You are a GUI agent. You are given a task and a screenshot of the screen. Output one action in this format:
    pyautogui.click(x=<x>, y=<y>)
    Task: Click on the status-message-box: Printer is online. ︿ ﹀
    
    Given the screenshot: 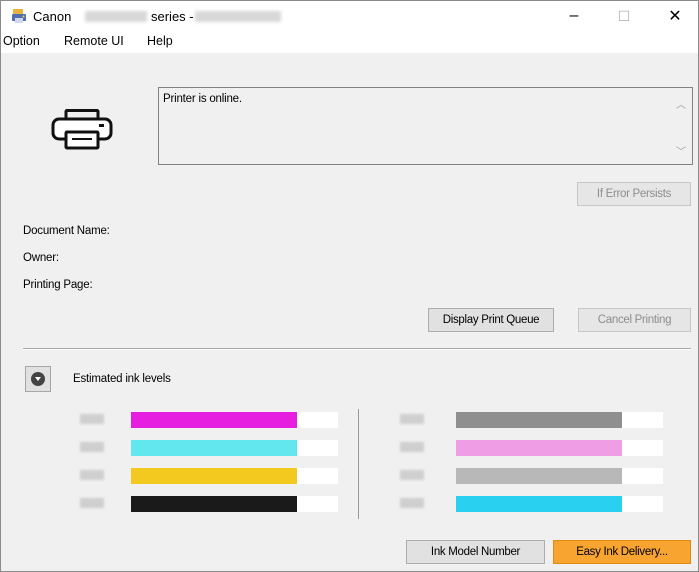 What is the action you would take?
    pyautogui.click(x=425, y=126)
    